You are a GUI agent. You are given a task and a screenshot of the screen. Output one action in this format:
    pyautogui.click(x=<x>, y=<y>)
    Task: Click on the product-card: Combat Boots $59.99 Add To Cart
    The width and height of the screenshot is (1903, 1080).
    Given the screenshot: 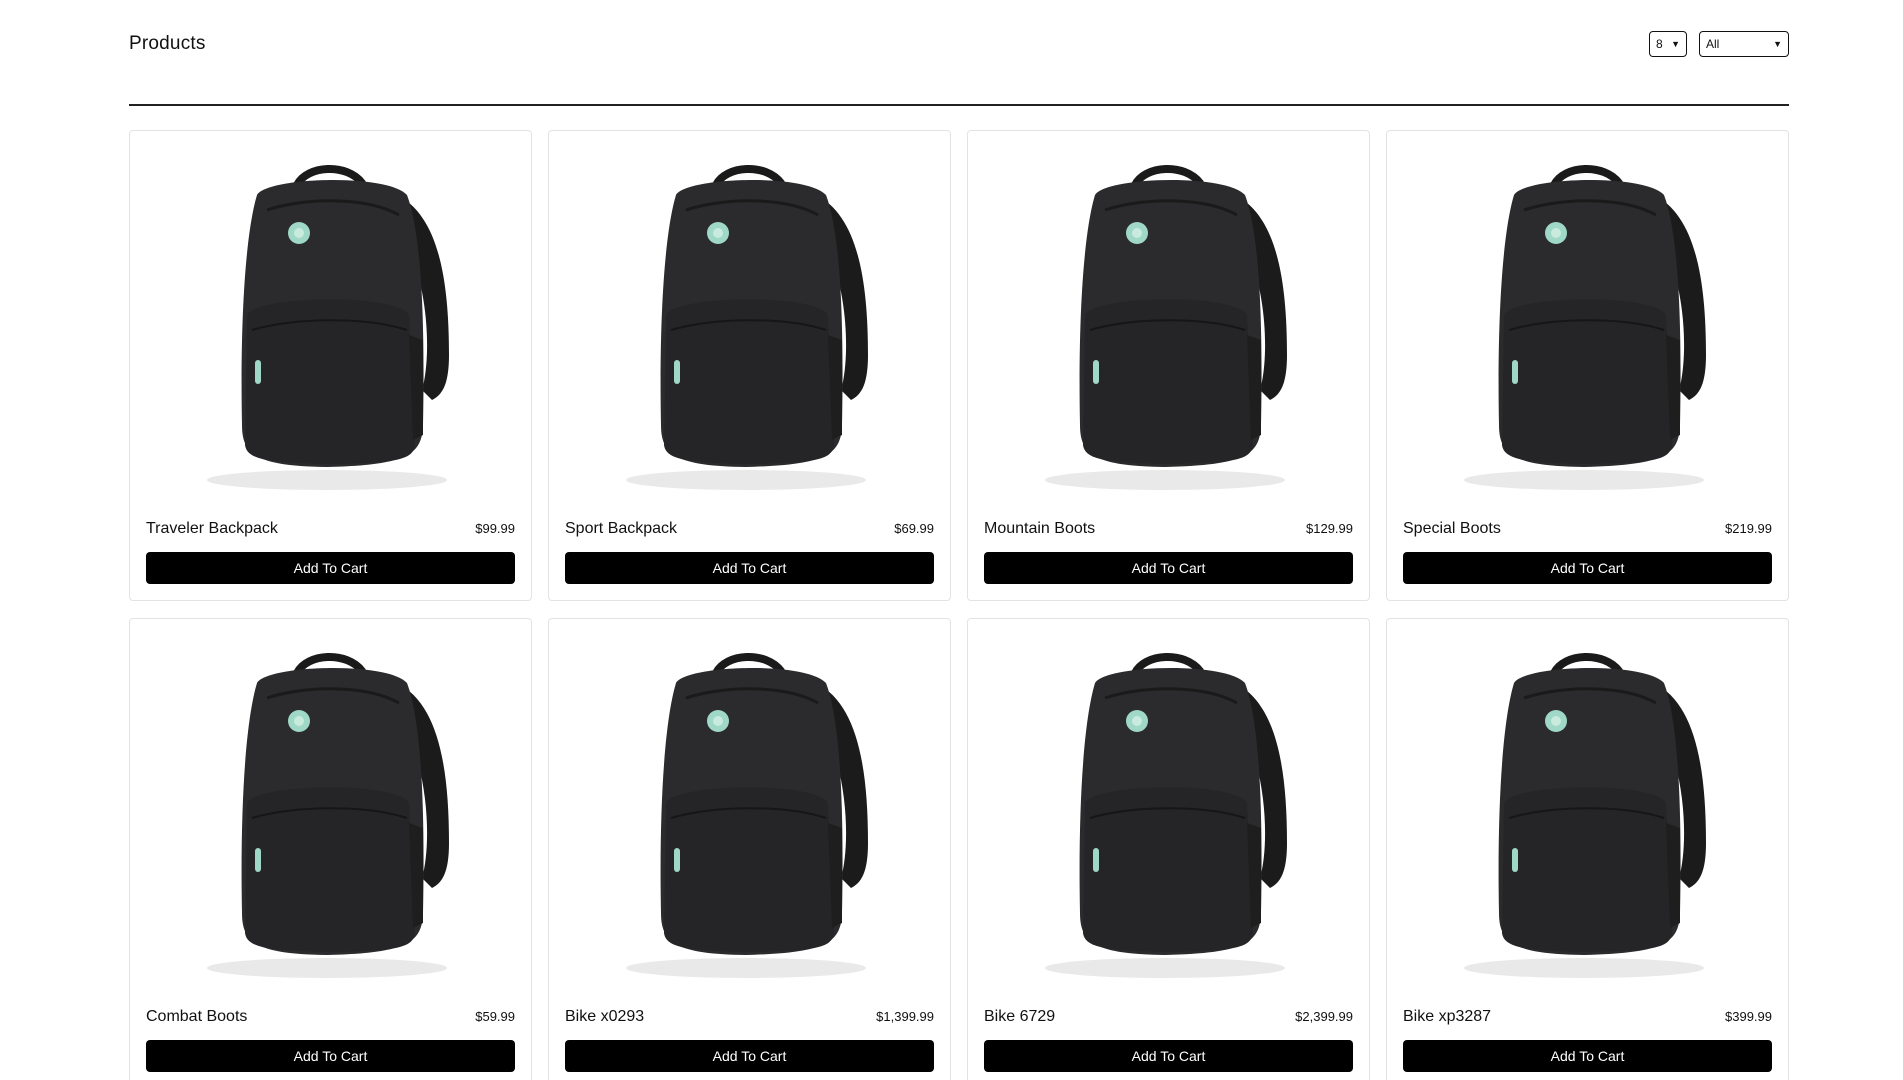 What is the action you would take?
    pyautogui.click(x=330, y=849)
    